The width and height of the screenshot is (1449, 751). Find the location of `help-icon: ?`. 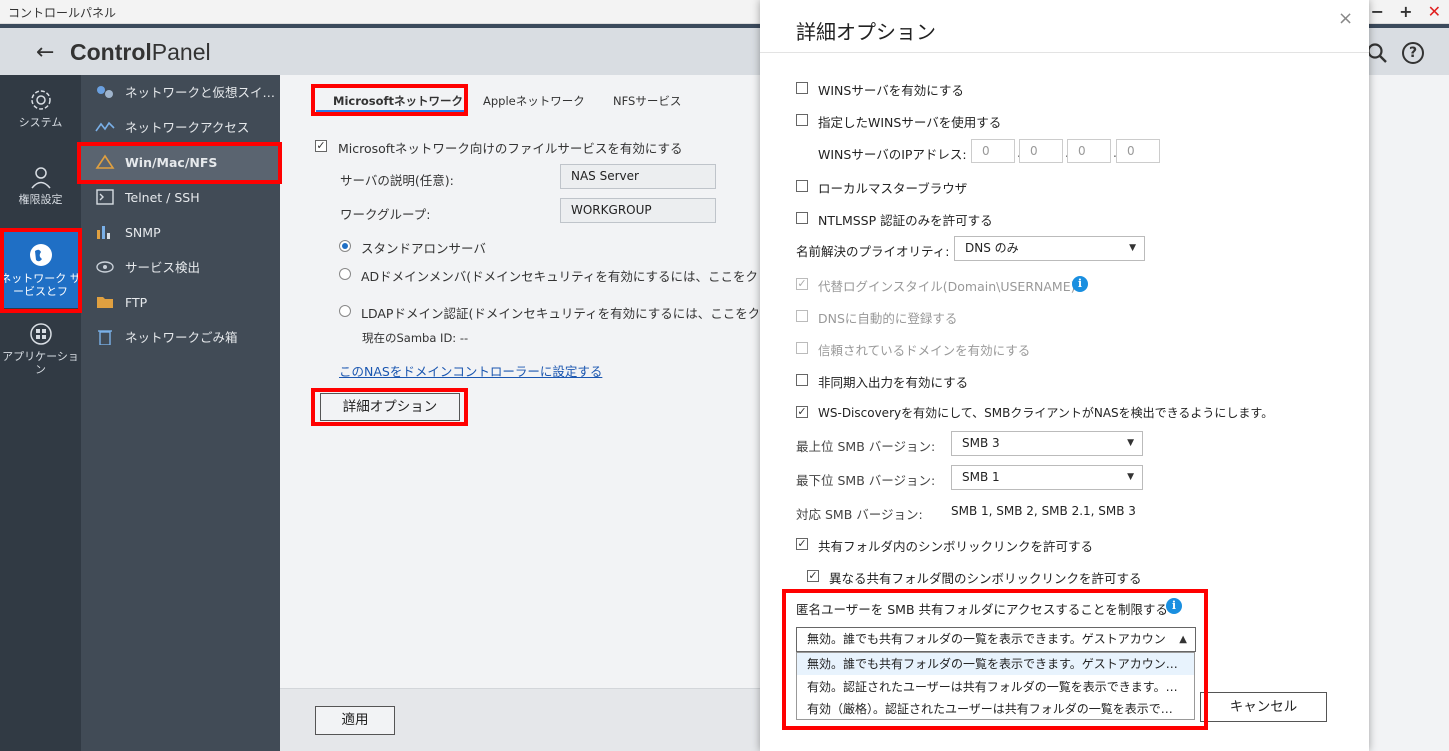

help-icon: ? is located at coordinates (1413, 53).